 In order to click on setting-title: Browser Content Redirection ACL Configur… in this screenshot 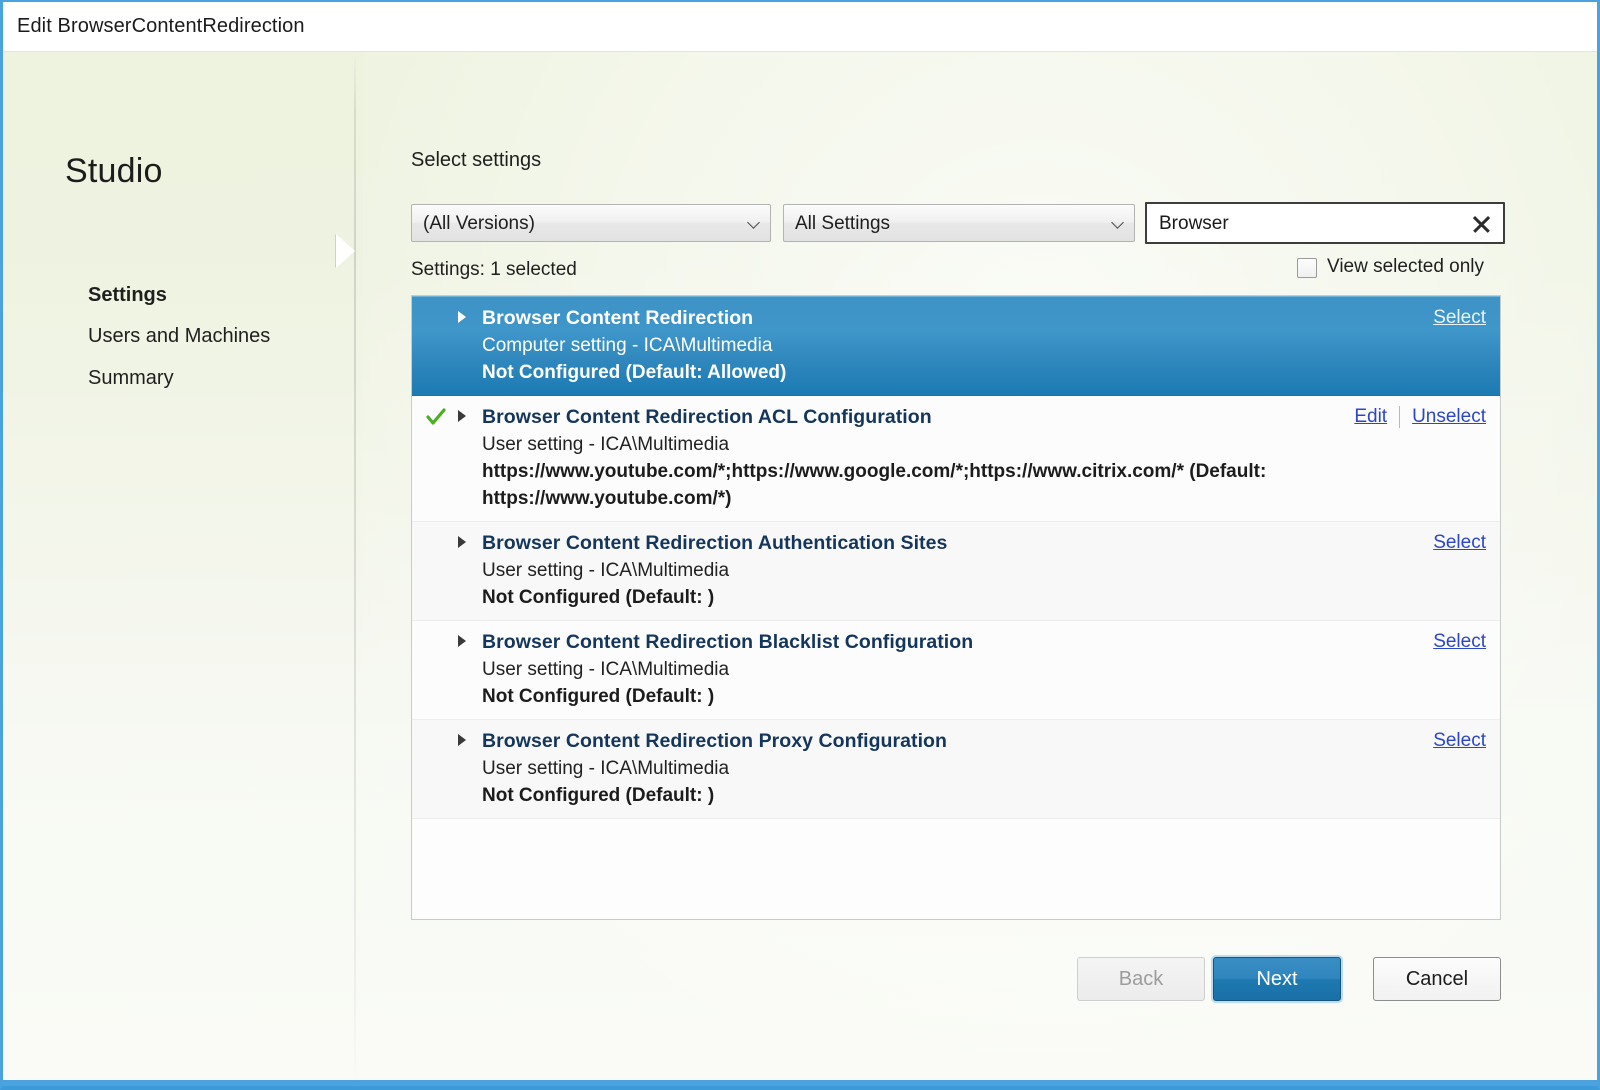, I will do `click(707, 417)`.